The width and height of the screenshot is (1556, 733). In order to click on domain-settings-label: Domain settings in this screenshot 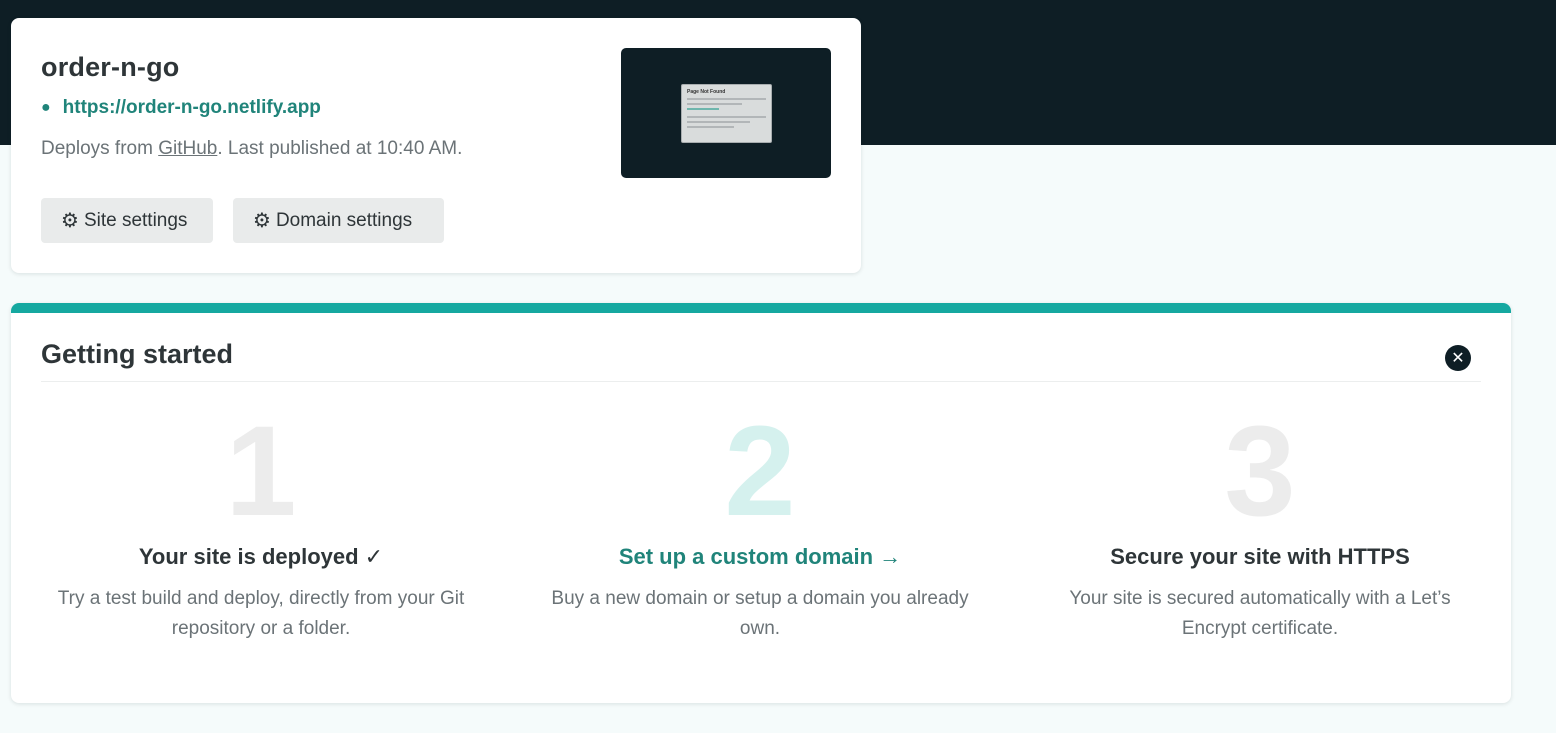, I will do `click(344, 220)`.